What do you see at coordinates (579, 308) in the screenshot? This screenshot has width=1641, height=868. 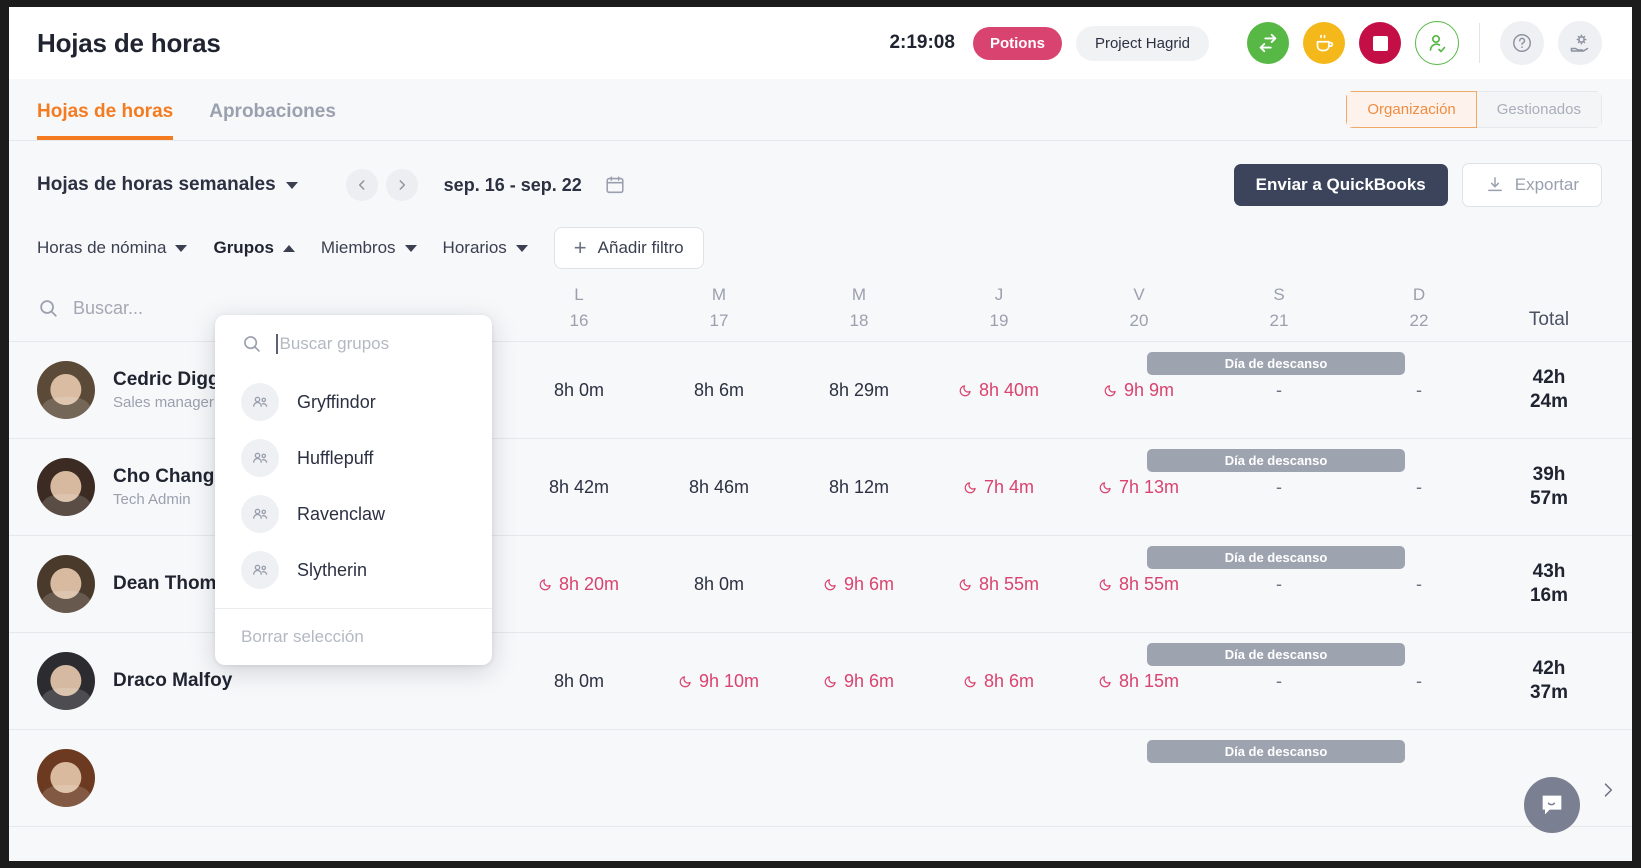 I see `column-header-day: L 16` at bounding box center [579, 308].